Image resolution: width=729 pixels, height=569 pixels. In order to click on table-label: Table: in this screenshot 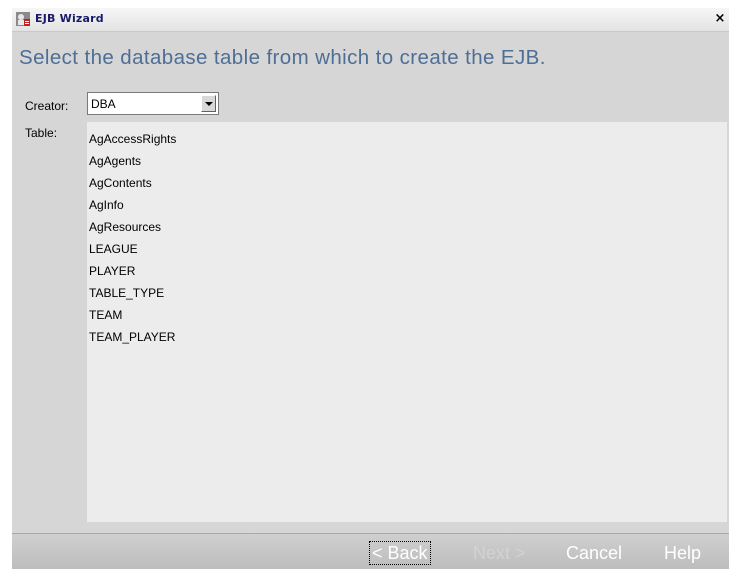, I will do `click(41, 133)`.